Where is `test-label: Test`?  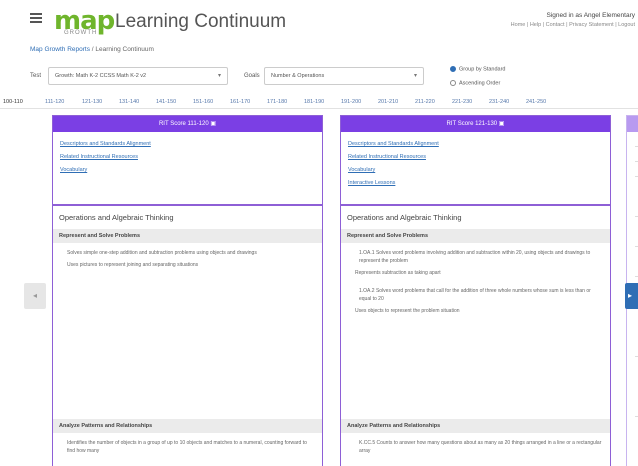
test-label: Test is located at coordinates (36, 76).